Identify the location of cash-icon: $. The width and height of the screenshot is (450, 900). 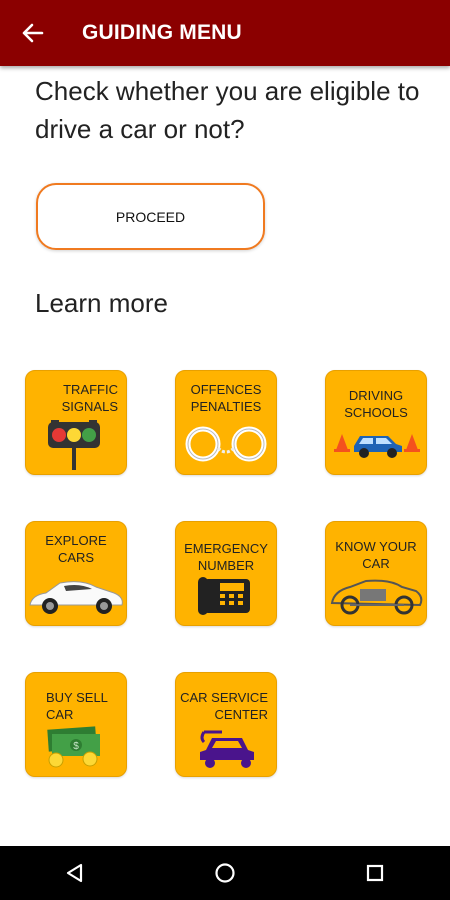
(73, 747).